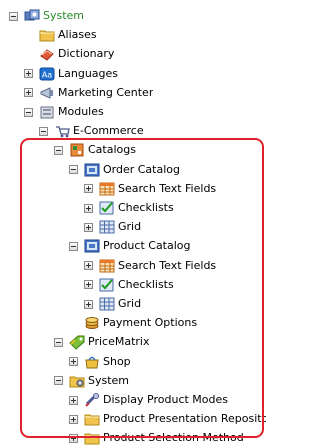  Describe the element at coordinates (88, 73) in the screenshot. I see `tree-node-label: Languages` at that location.